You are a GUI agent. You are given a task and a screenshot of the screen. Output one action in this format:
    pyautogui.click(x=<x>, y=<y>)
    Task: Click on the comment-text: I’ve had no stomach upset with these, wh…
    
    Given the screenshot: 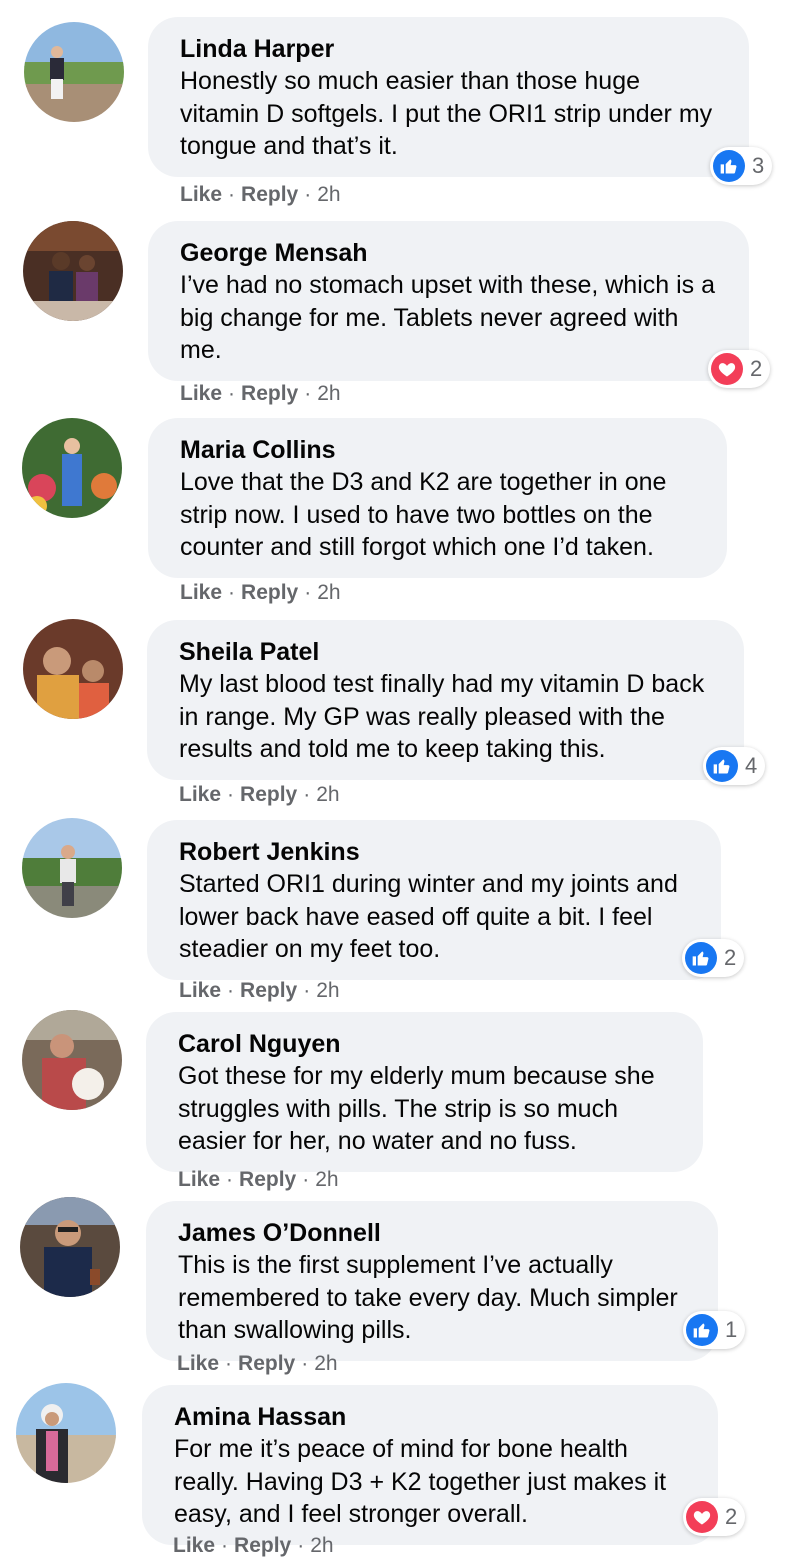 What is the action you would take?
    pyautogui.click(x=448, y=317)
    